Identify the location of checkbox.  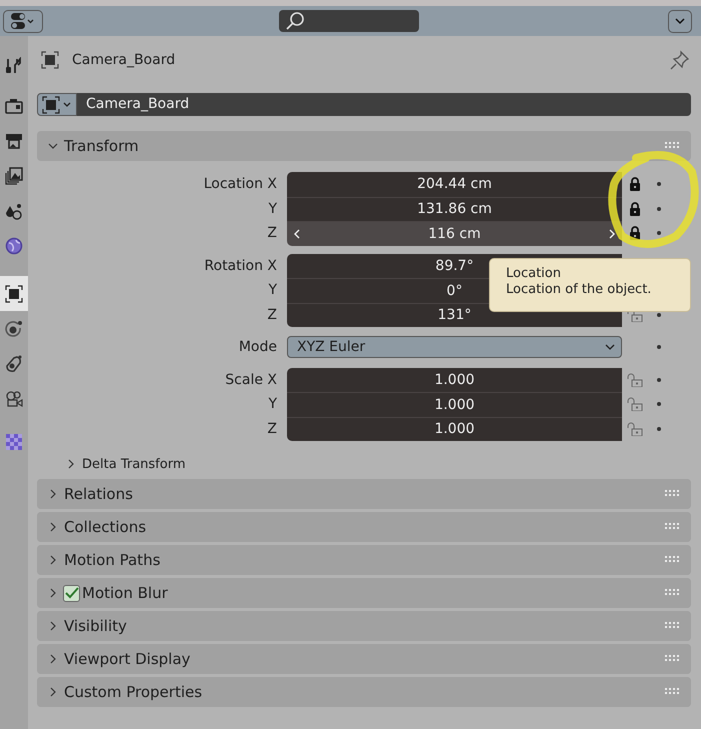
(71, 593).